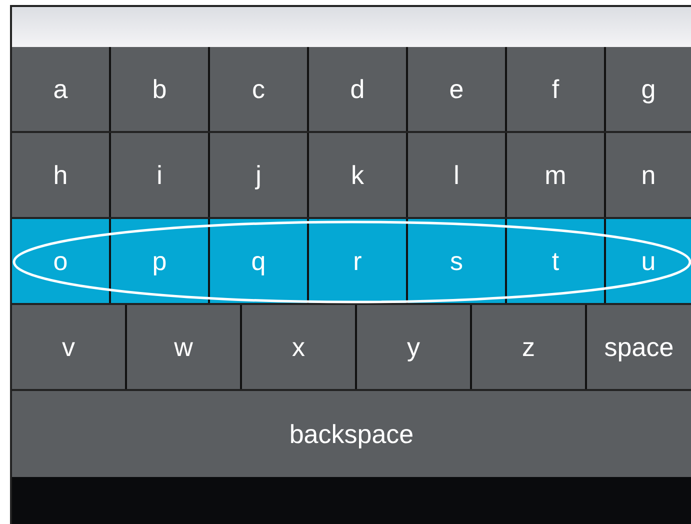 The width and height of the screenshot is (691, 524). I want to click on keyboard-key: y, so click(413, 347).